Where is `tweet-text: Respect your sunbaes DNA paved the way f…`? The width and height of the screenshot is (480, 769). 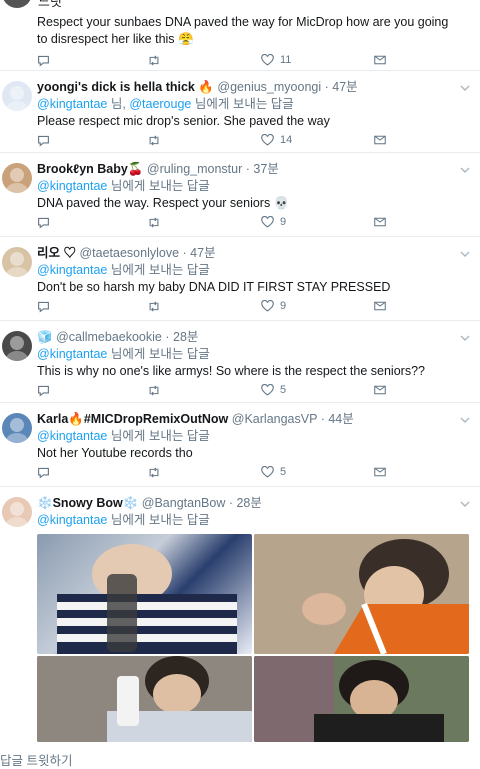
tweet-text: Respect your sunbaes DNA paved the way f… is located at coordinates (243, 30).